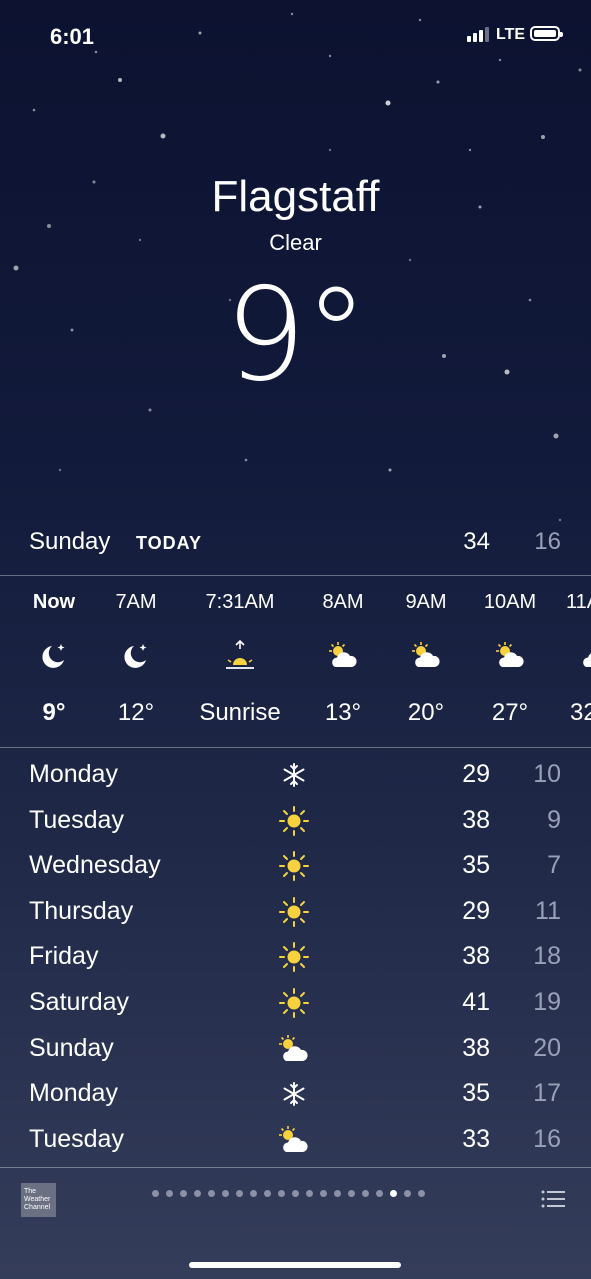 This screenshot has width=591, height=1279. Describe the element at coordinates (136, 712) in the screenshot. I see `hour-value: 12°` at that location.